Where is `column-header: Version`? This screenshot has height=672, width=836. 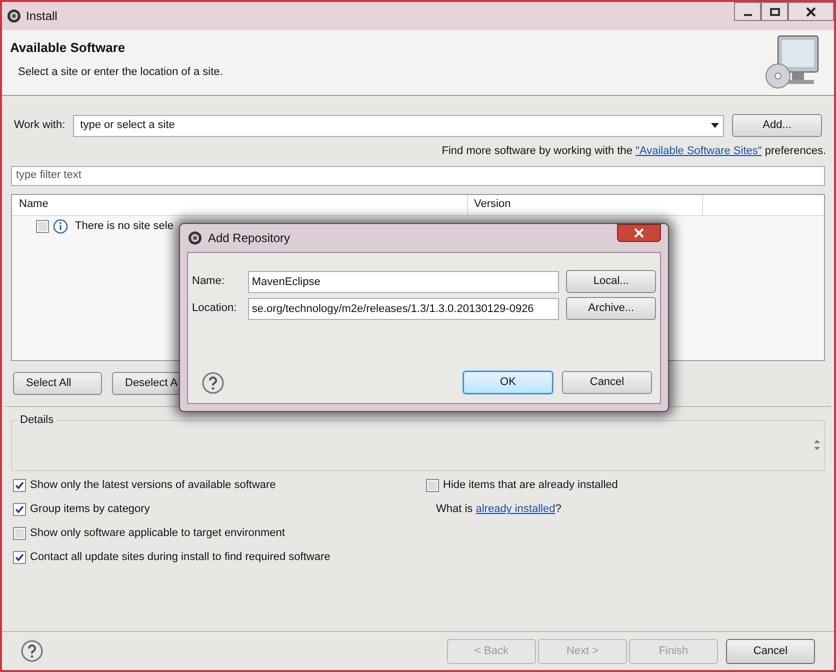 column-header: Version is located at coordinates (585, 204).